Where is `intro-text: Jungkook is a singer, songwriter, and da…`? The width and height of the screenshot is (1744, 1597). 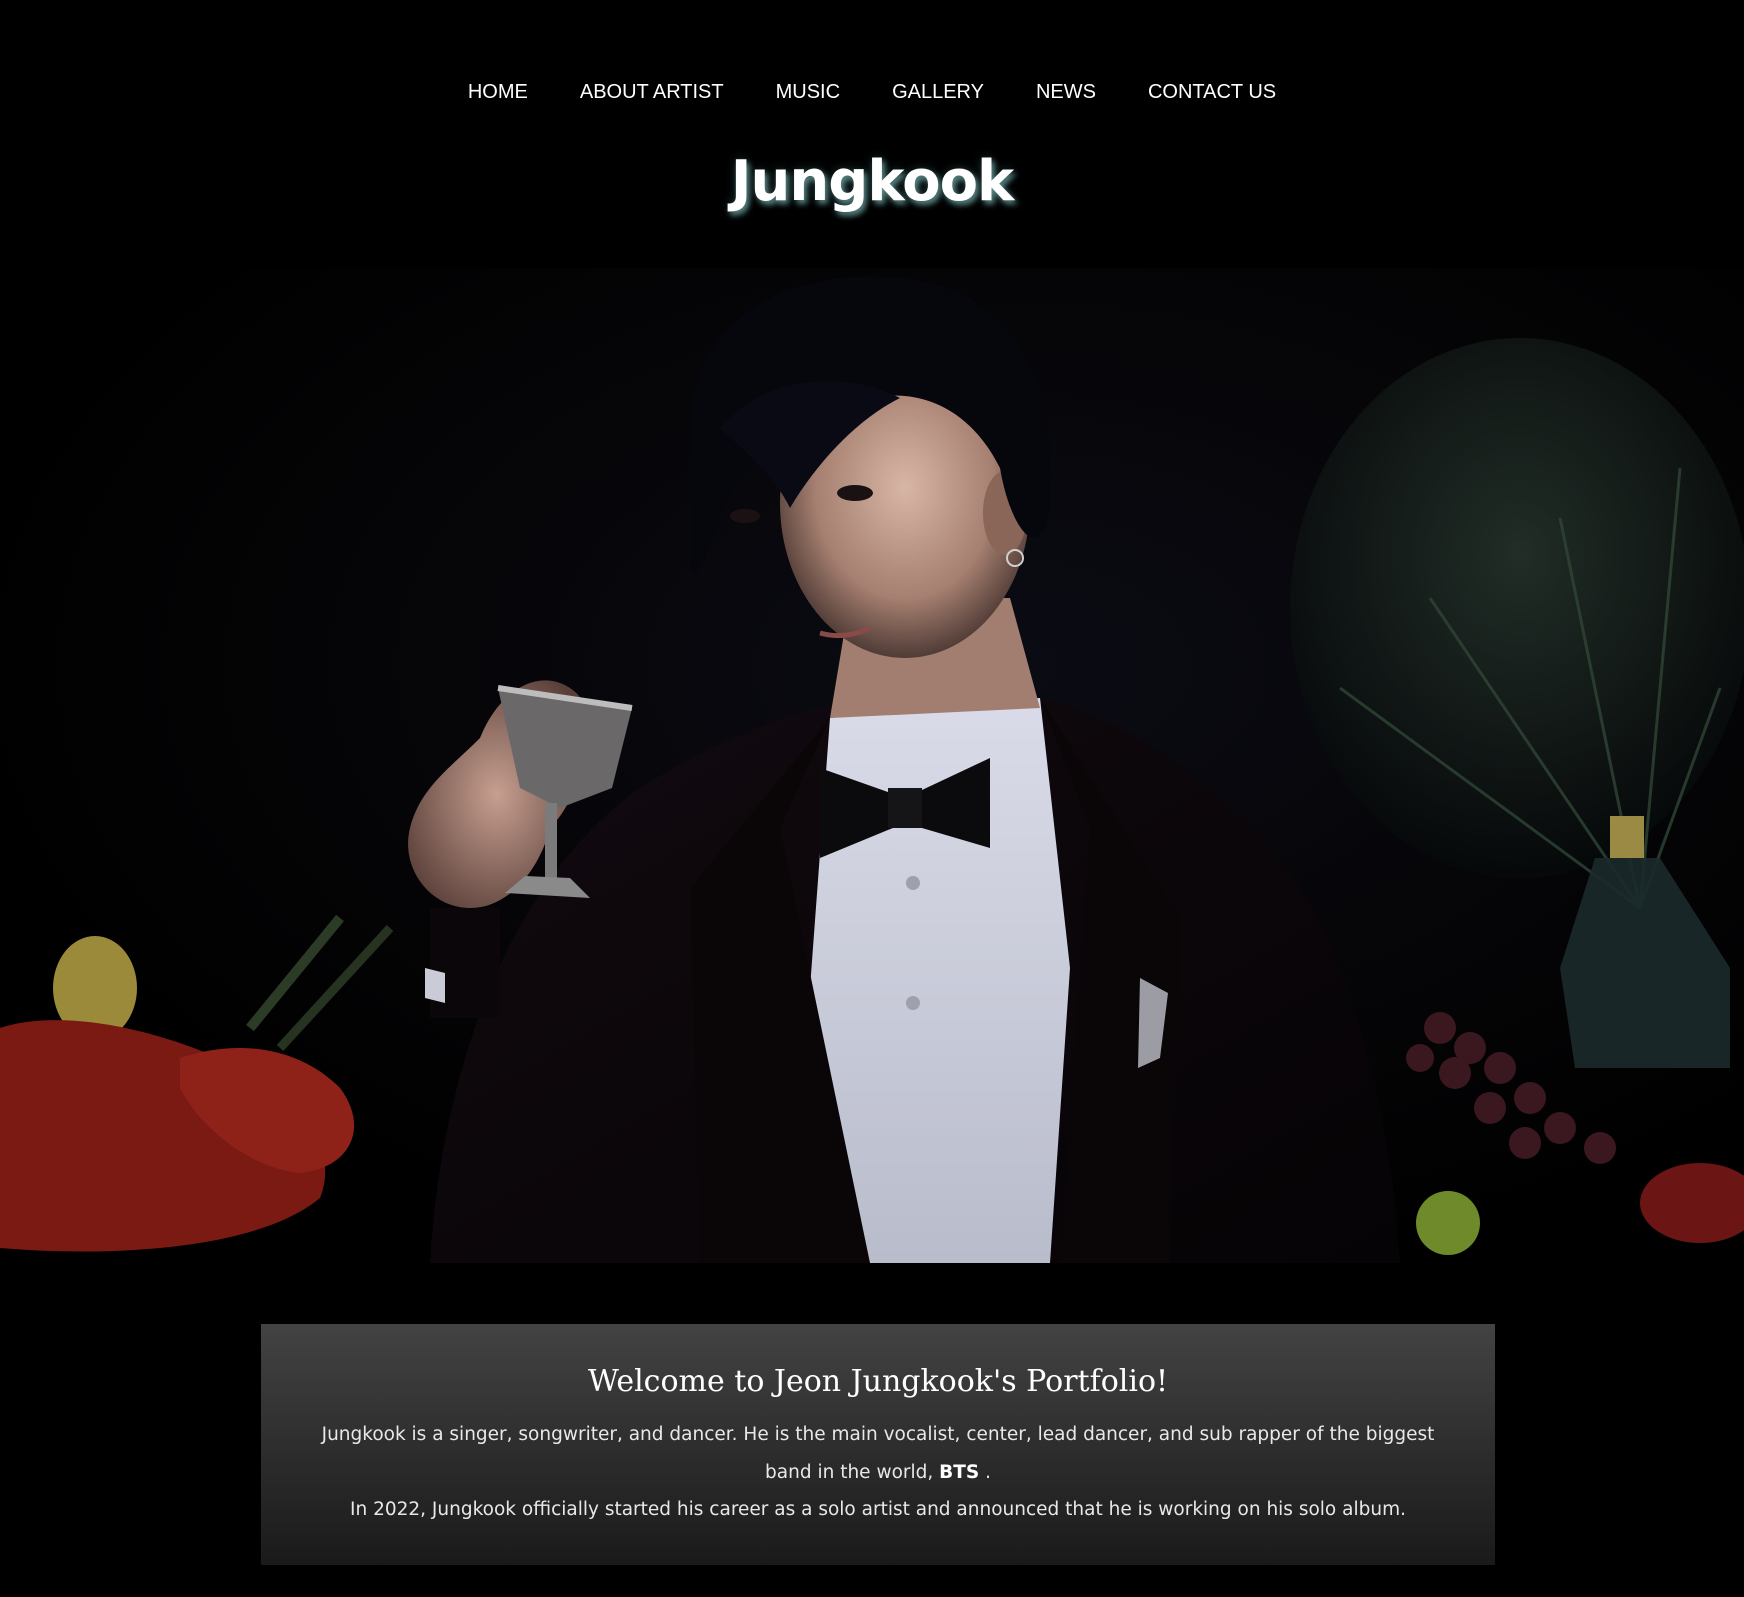 intro-text: Jungkook is a singer, songwriter, and da… is located at coordinates (878, 1453).